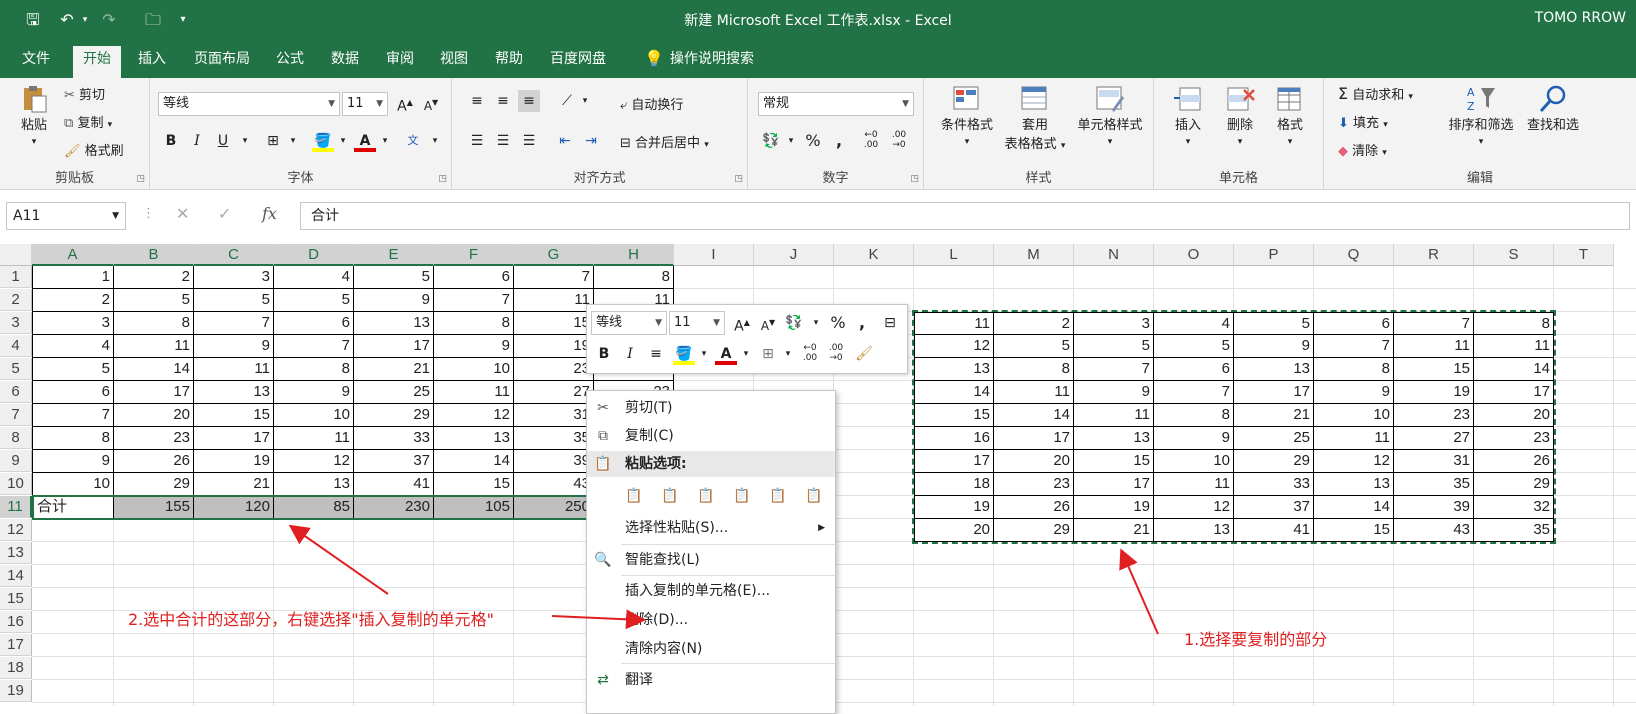 The image size is (1636, 714). I want to click on table-cell: 12, so click(474, 415).